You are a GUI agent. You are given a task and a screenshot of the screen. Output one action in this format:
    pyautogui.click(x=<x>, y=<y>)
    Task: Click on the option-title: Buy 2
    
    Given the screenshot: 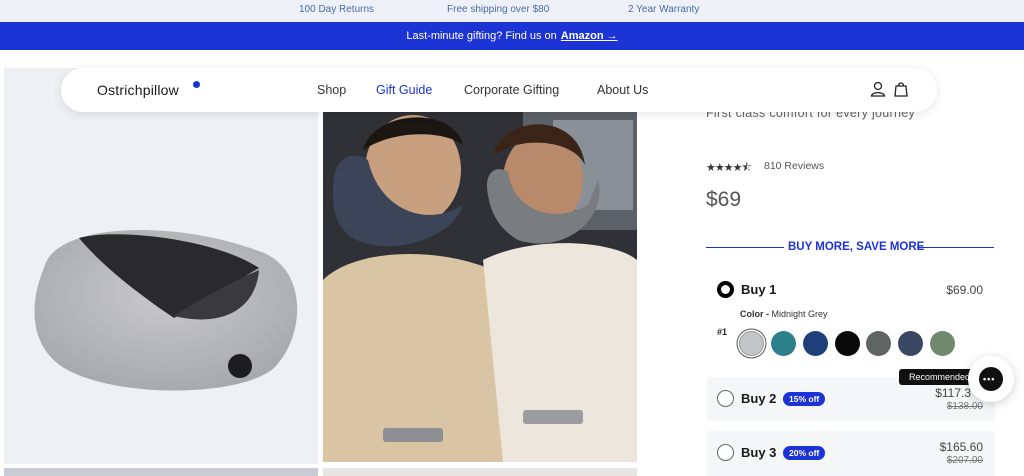 What is the action you would take?
    pyautogui.click(x=759, y=398)
    